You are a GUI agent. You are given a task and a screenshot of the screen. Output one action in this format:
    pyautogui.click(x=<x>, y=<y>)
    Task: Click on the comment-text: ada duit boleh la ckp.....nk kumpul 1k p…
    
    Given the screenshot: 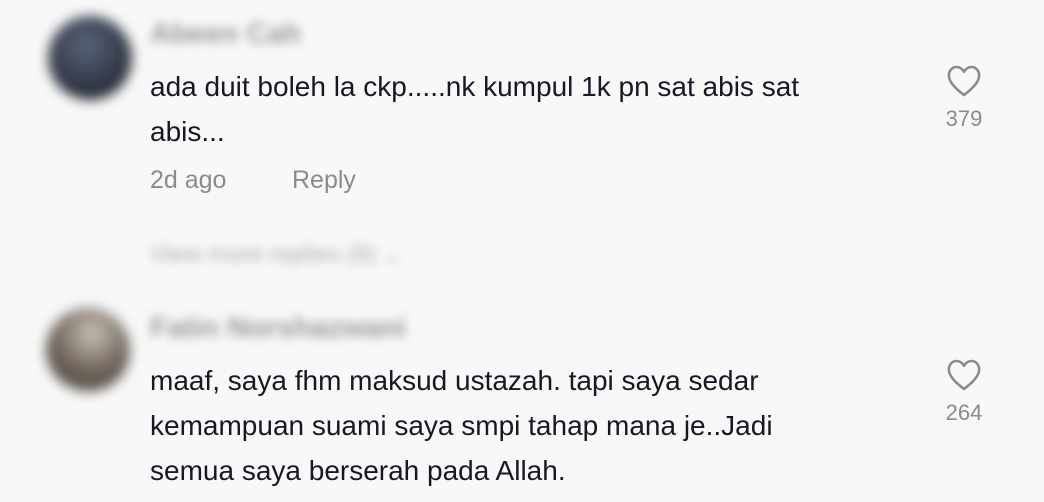 What is the action you would take?
    pyautogui.click(x=475, y=109)
    